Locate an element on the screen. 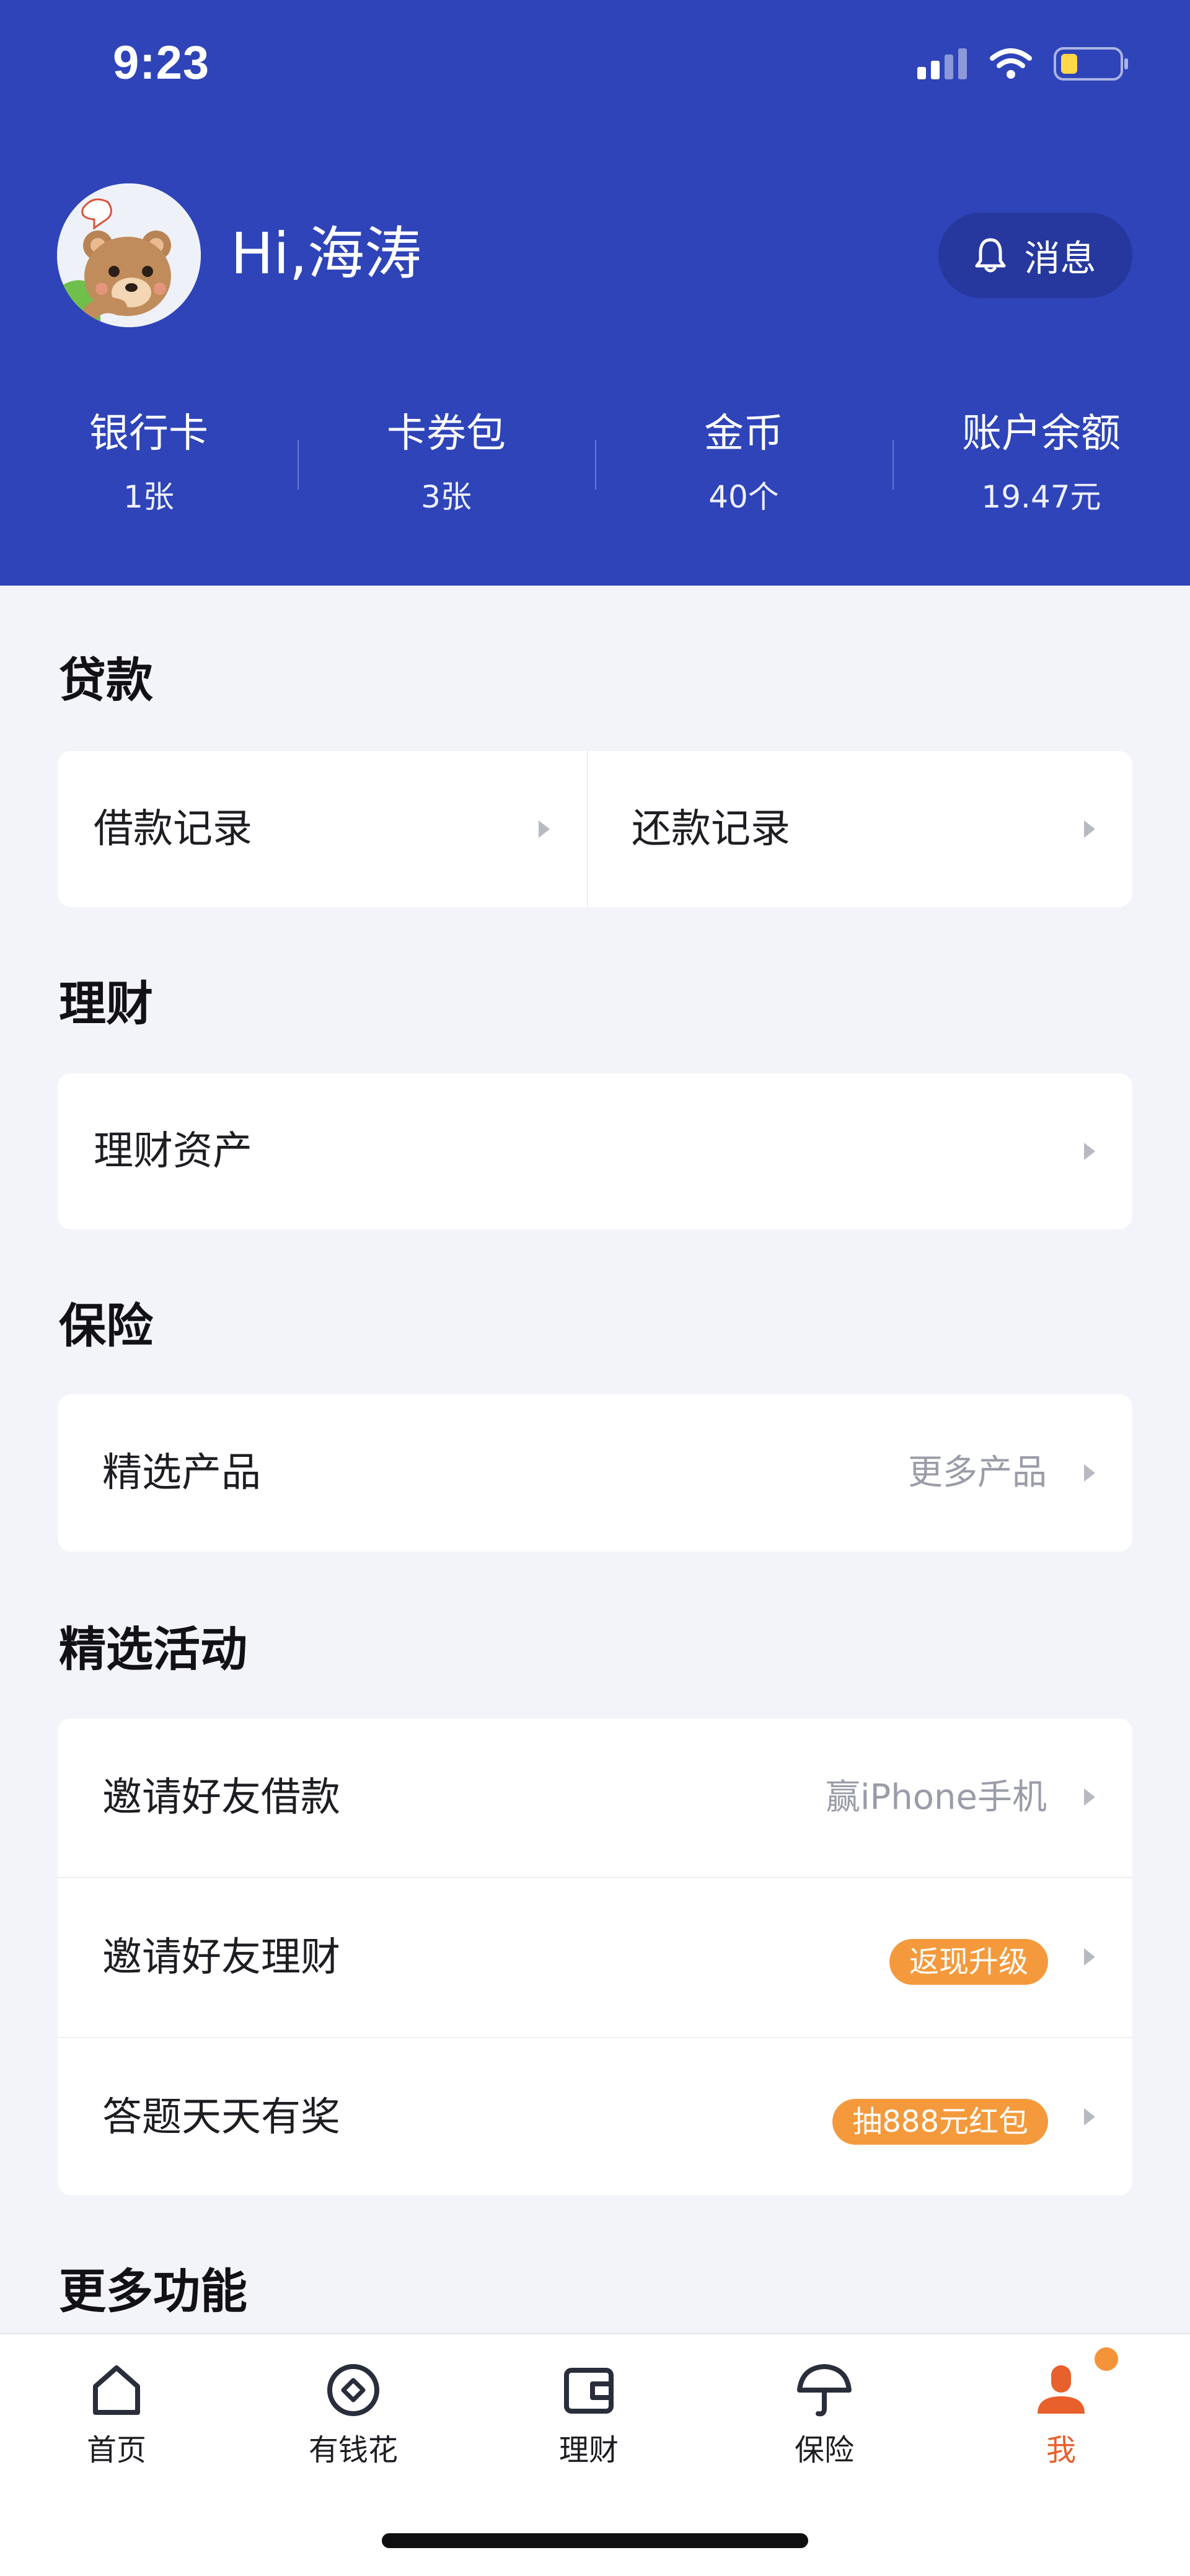 The width and height of the screenshot is (1190, 2576). wallet-icon is located at coordinates (589, 2391).